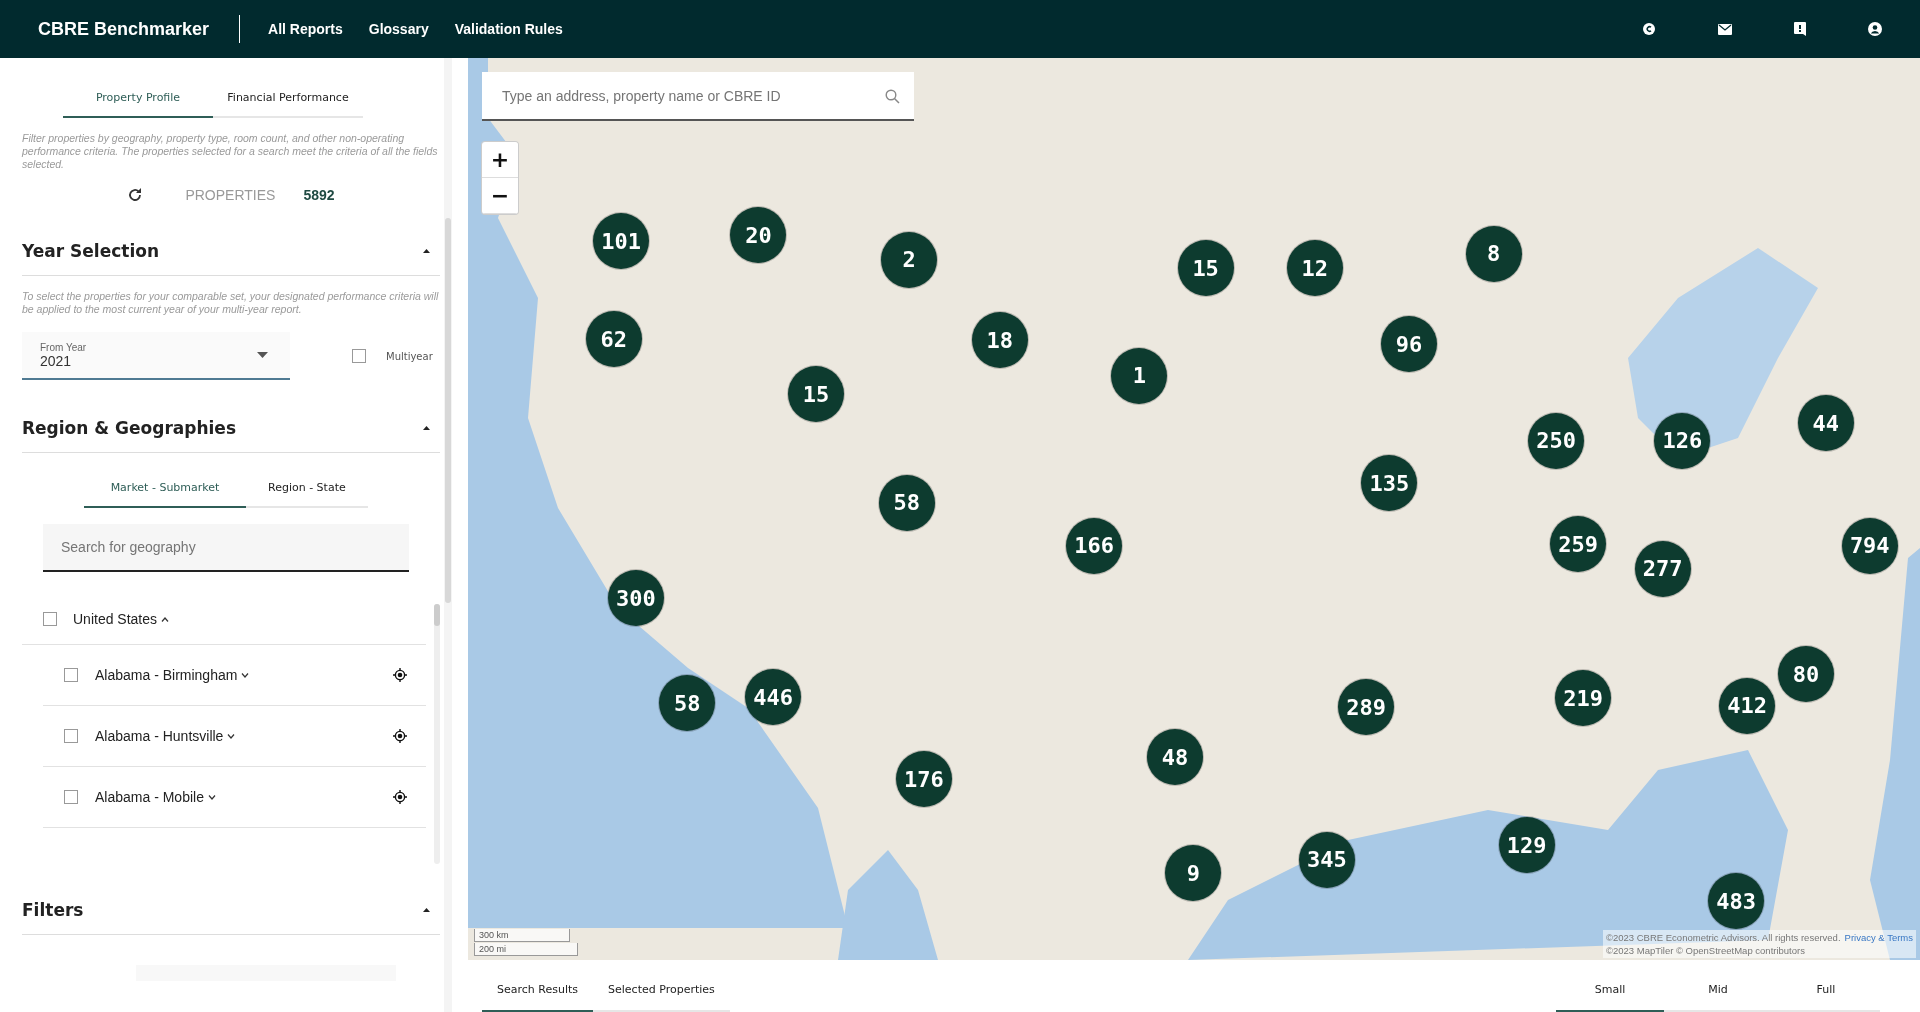 This screenshot has height=1012, width=1920. I want to click on tree-item: Alabama - Birmingham, so click(166, 675).